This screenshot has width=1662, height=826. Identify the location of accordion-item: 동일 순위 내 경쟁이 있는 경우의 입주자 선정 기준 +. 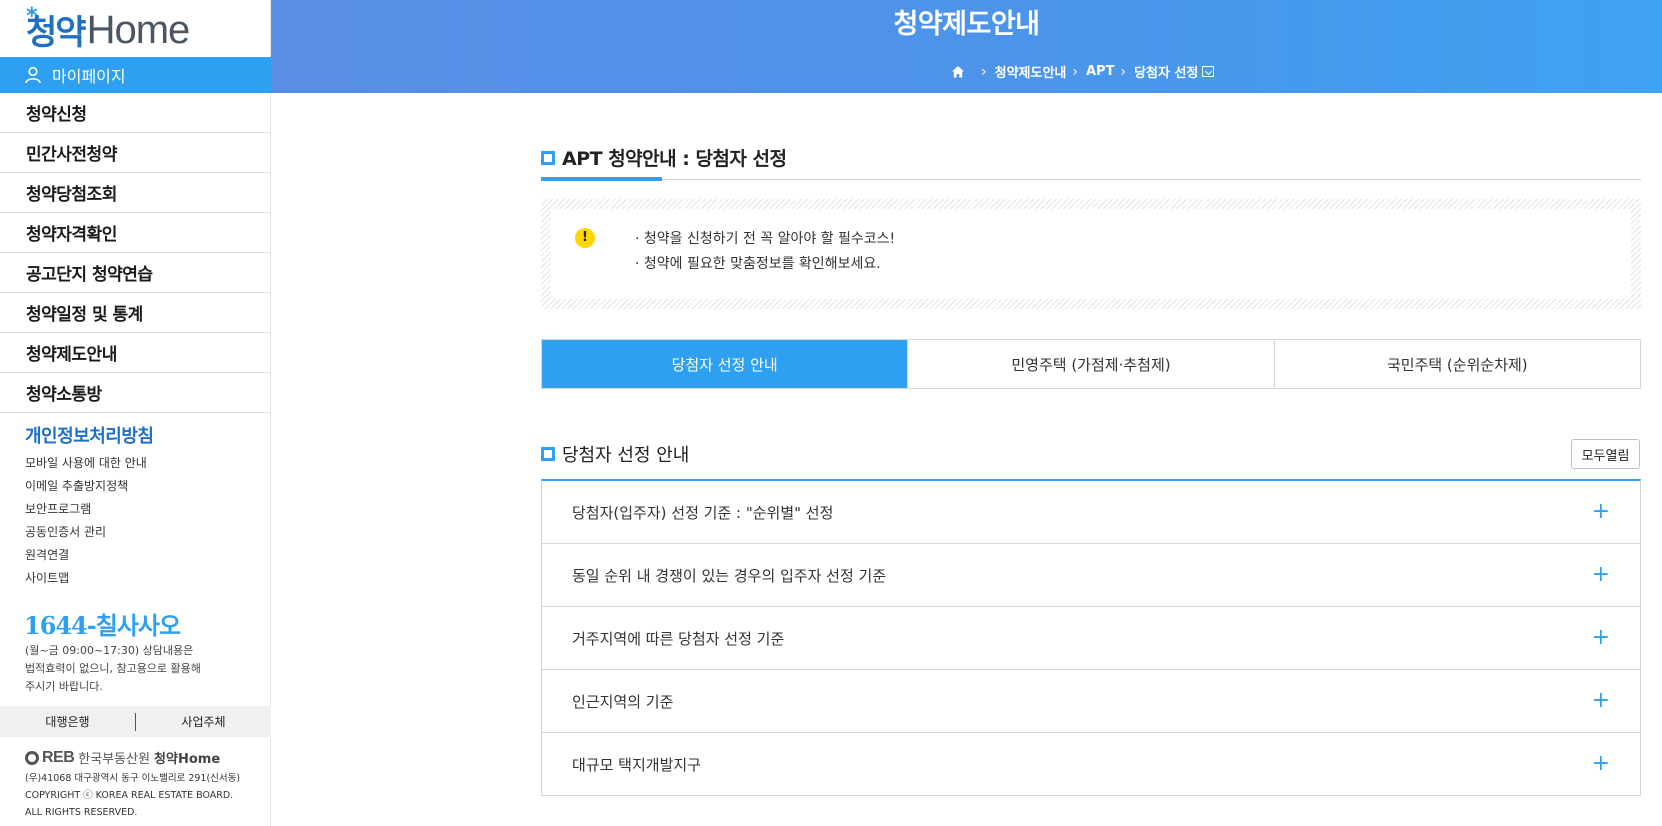
(1091, 575).